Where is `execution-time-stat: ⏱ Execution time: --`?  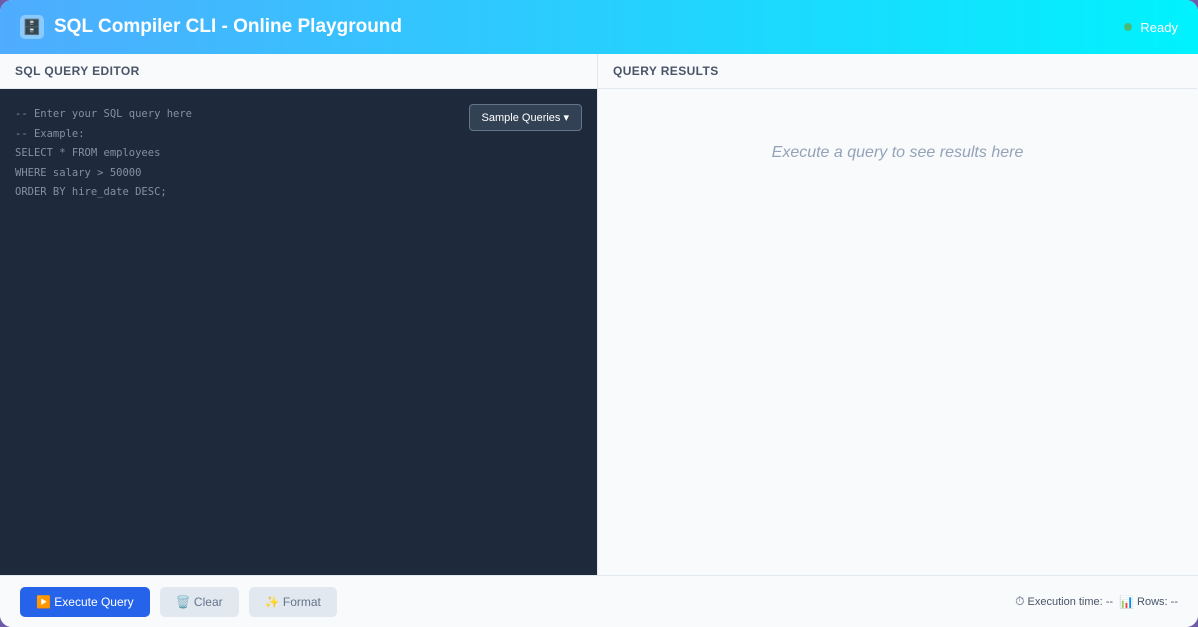 execution-time-stat: ⏱ Execution time: -- is located at coordinates (1064, 601).